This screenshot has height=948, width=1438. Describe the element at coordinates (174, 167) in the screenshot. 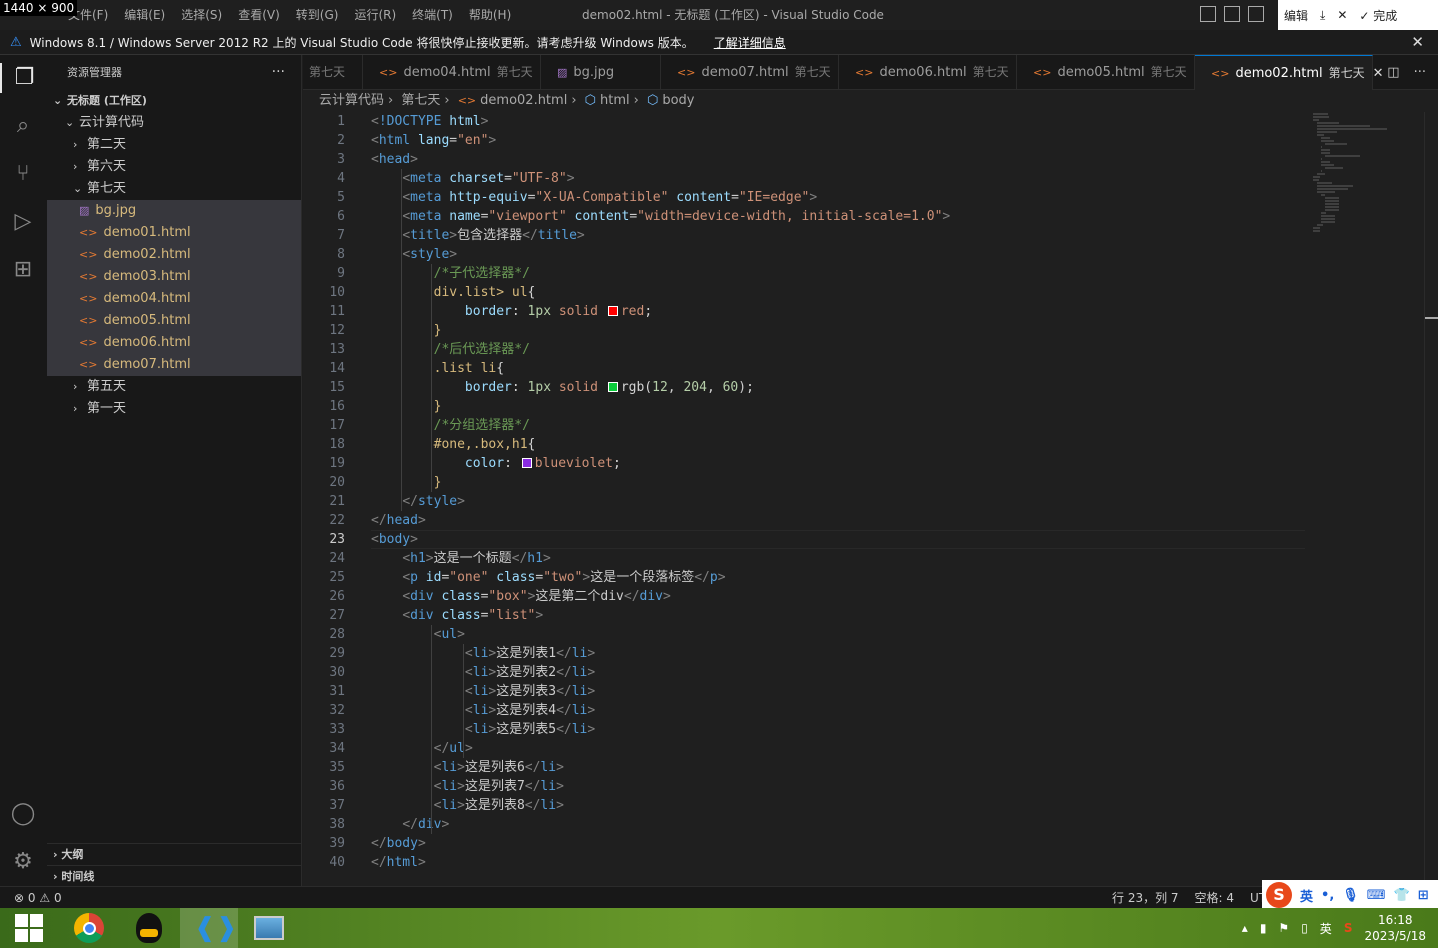

I see `folder-day6: › 第六天` at that location.